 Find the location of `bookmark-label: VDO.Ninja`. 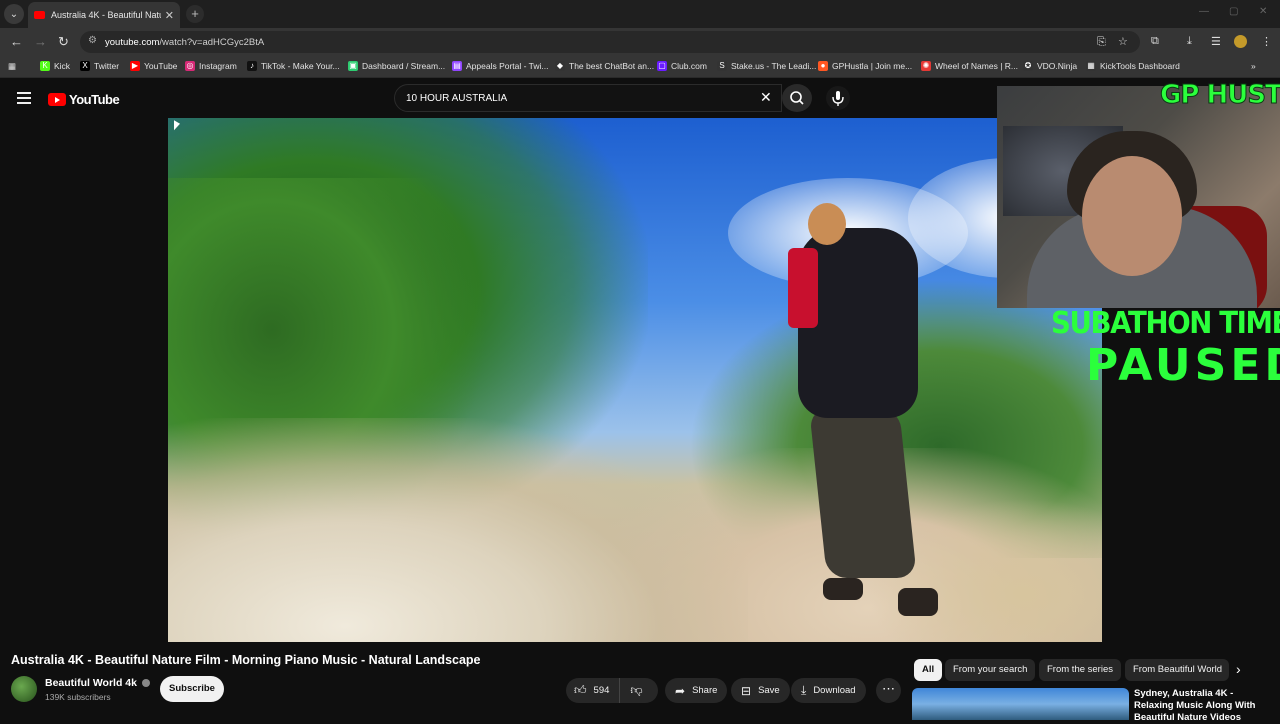

bookmark-label: VDO.Ninja is located at coordinates (1057, 66).